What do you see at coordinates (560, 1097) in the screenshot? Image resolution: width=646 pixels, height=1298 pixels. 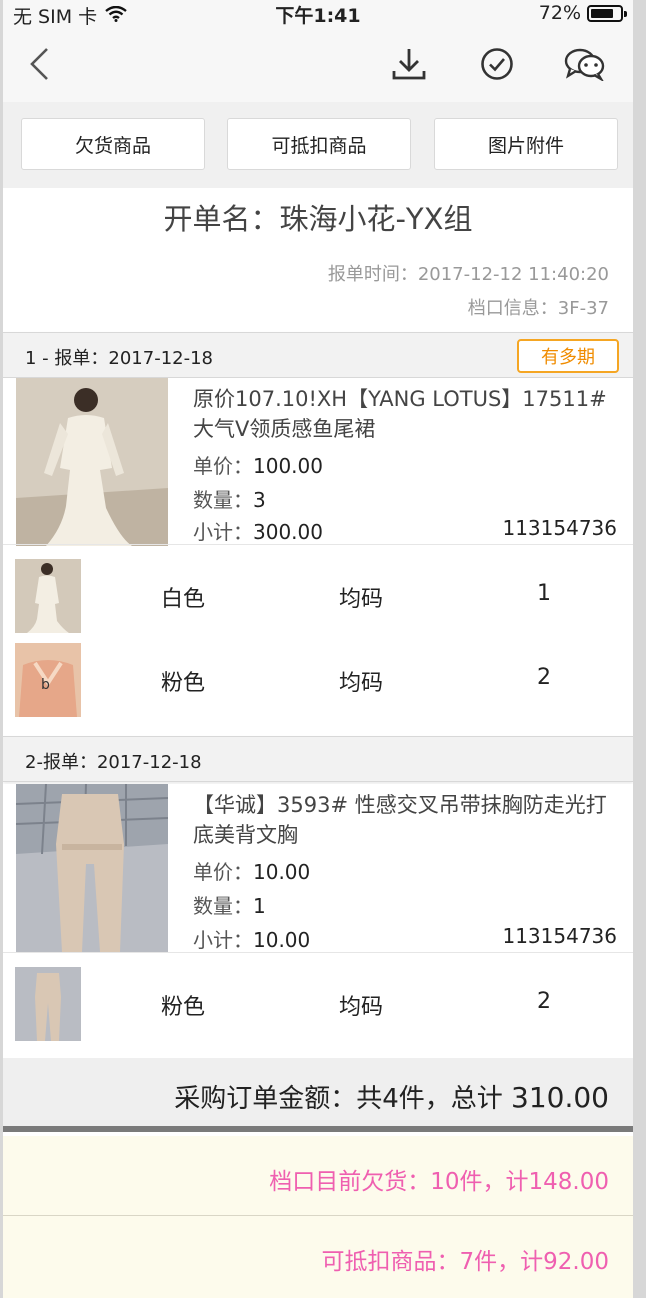 I see `order-total-amount: 310.00` at bounding box center [560, 1097].